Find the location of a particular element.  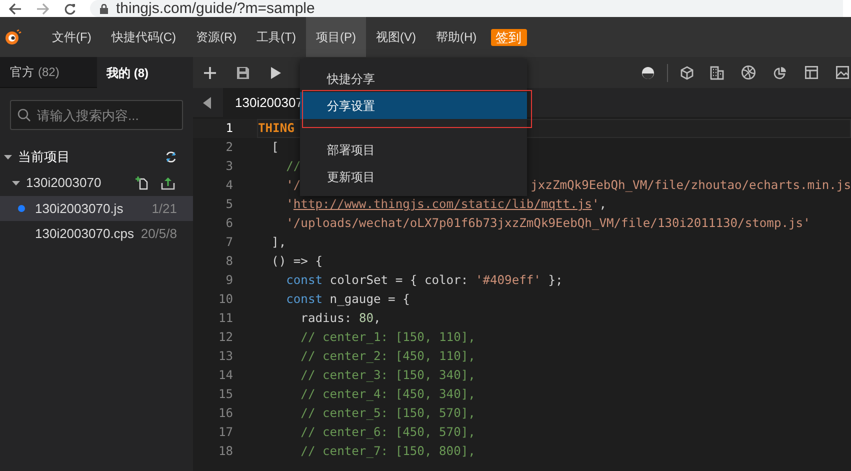

line-number: 8 is located at coordinates (228, 261).